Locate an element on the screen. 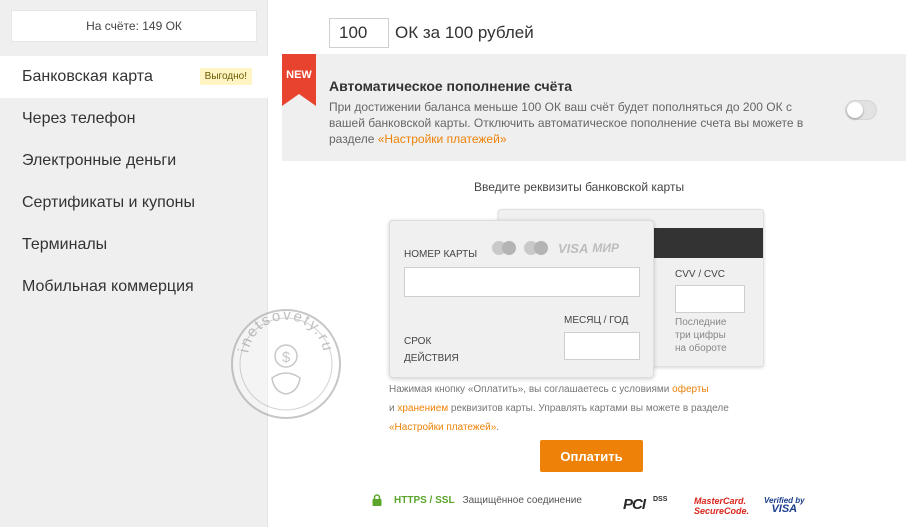 This screenshot has width=906, height=527. profitable-badge: Выгодно! is located at coordinates (225, 76).